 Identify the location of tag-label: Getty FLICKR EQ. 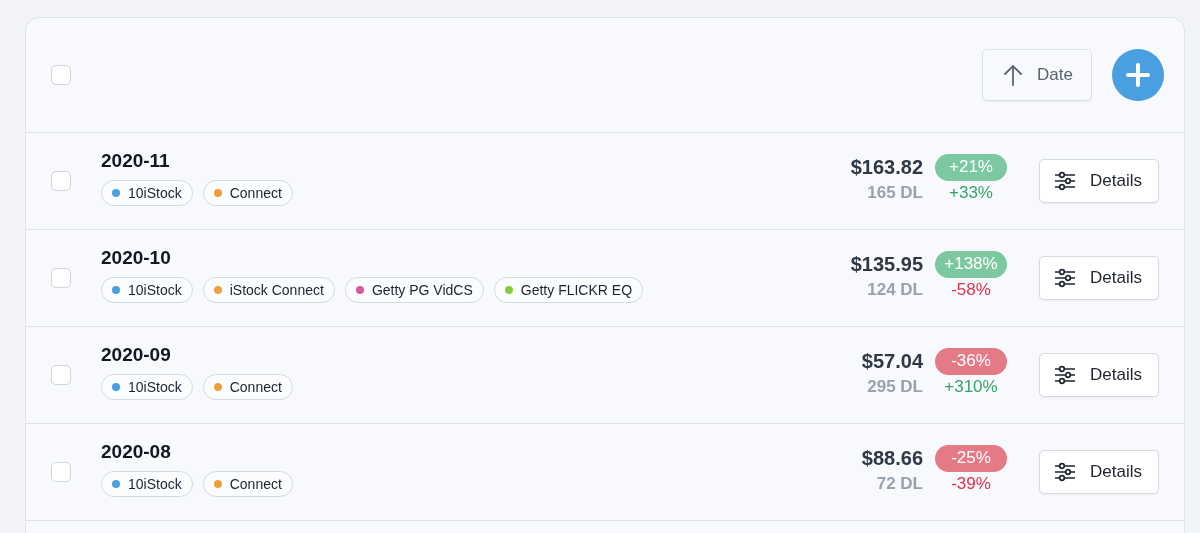
(576, 290).